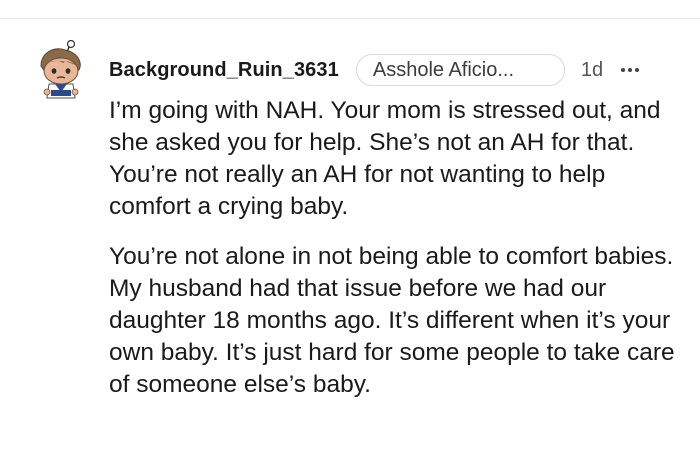 The height and width of the screenshot is (459, 700). What do you see at coordinates (592, 70) in the screenshot?
I see `comment-timestamp: 1d` at bounding box center [592, 70].